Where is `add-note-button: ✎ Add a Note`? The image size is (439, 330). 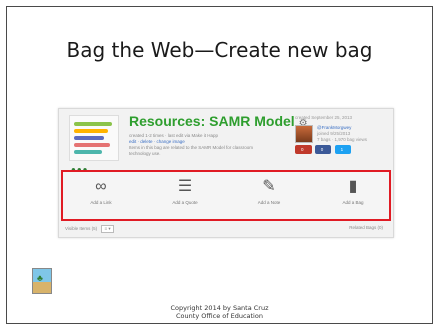 add-note-button: ✎ Add a Note is located at coordinates (269, 190).